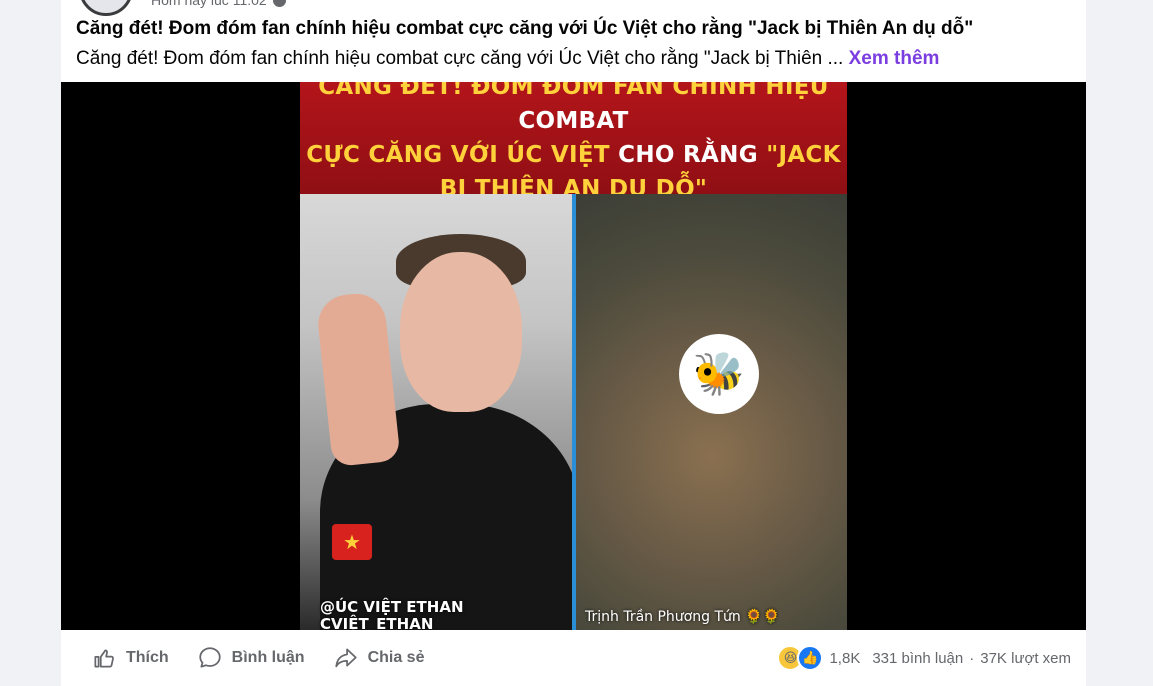 Image resolution: width=1153 pixels, height=686 pixels. I want to click on banner-text: COMBAT, so click(573, 121).